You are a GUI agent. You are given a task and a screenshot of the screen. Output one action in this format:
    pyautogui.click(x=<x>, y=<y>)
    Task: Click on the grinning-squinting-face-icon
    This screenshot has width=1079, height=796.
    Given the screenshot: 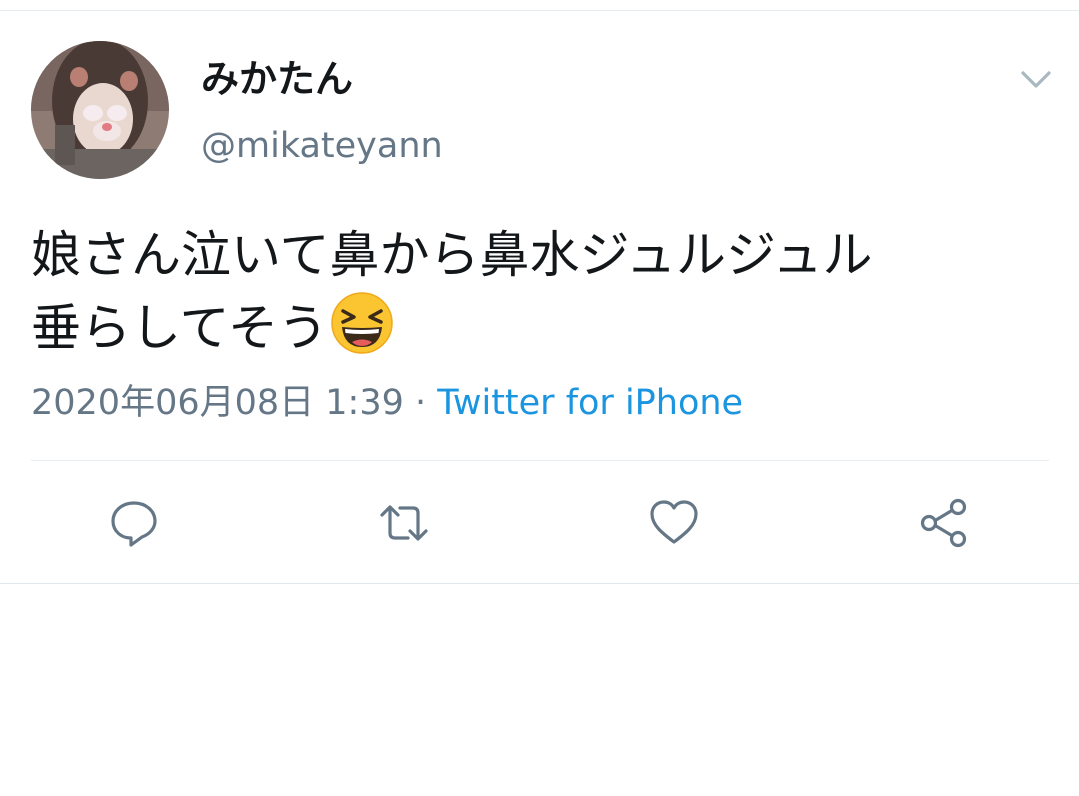 What is the action you would take?
    pyautogui.click(x=362, y=323)
    